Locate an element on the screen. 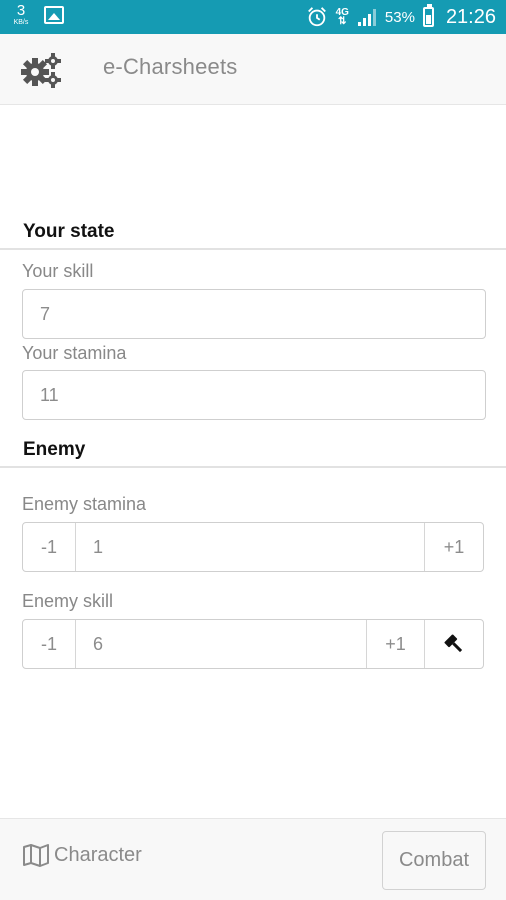 The height and width of the screenshot is (900, 506). your-stamina-input: 11 is located at coordinates (254, 395).